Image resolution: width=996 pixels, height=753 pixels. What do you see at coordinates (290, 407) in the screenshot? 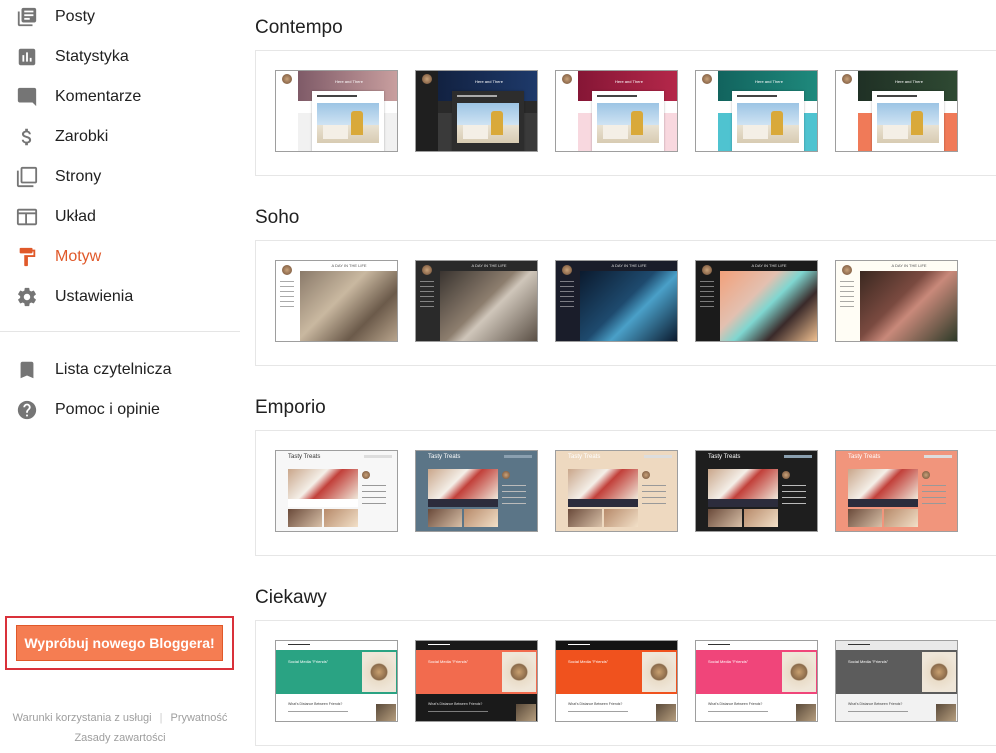
I see `theme-section-title-emporio: Emporio` at bounding box center [290, 407].